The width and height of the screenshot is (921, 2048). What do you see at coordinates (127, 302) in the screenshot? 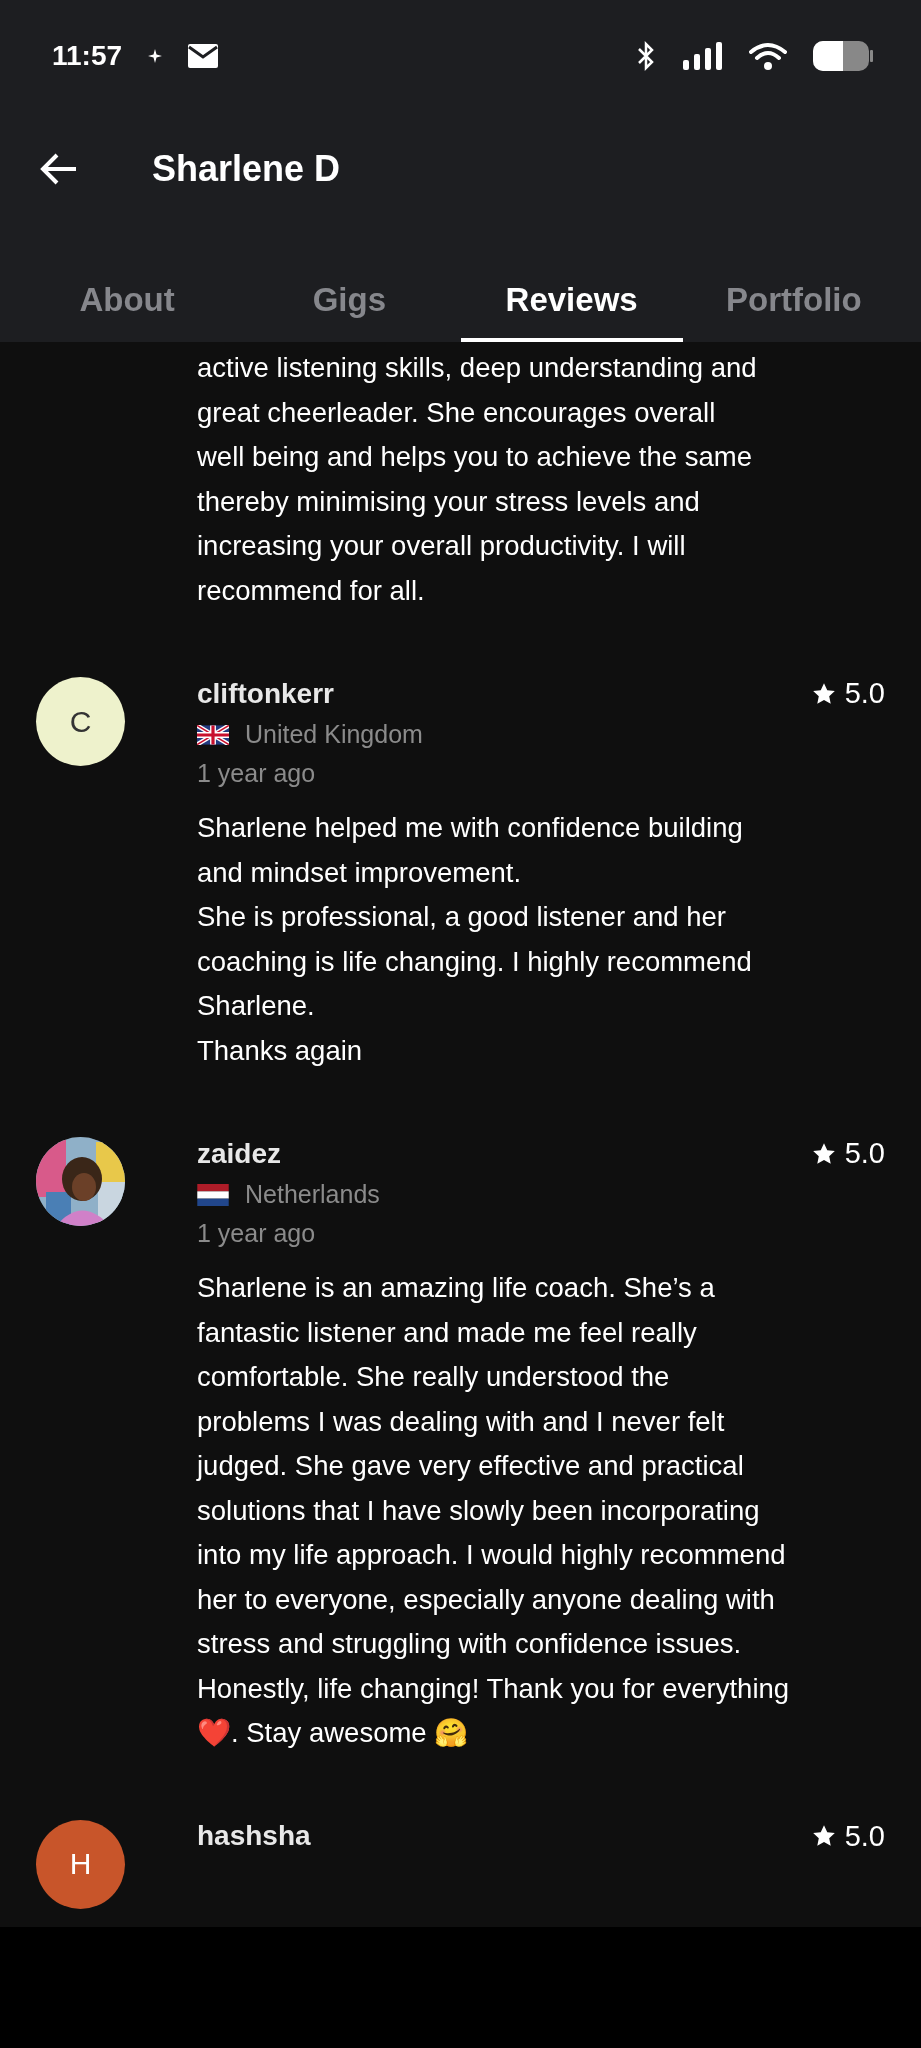
I see `tab: About` at bounding box center [127, 302].